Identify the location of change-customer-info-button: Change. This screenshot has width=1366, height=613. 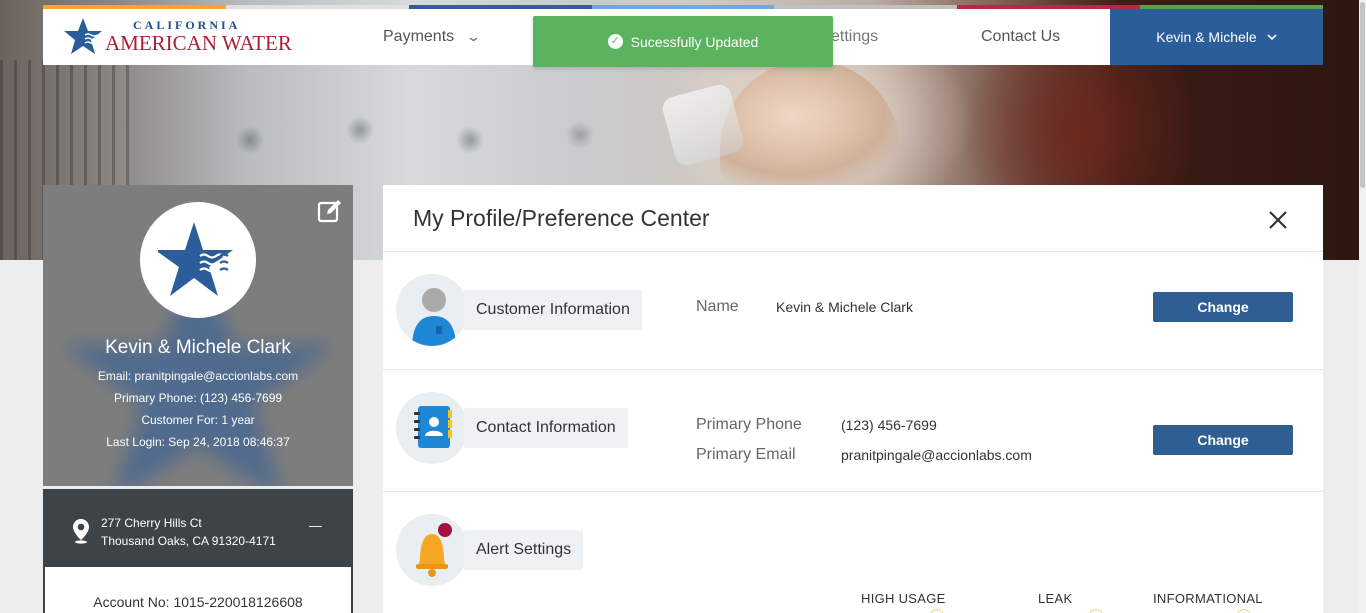
(1223, 307).